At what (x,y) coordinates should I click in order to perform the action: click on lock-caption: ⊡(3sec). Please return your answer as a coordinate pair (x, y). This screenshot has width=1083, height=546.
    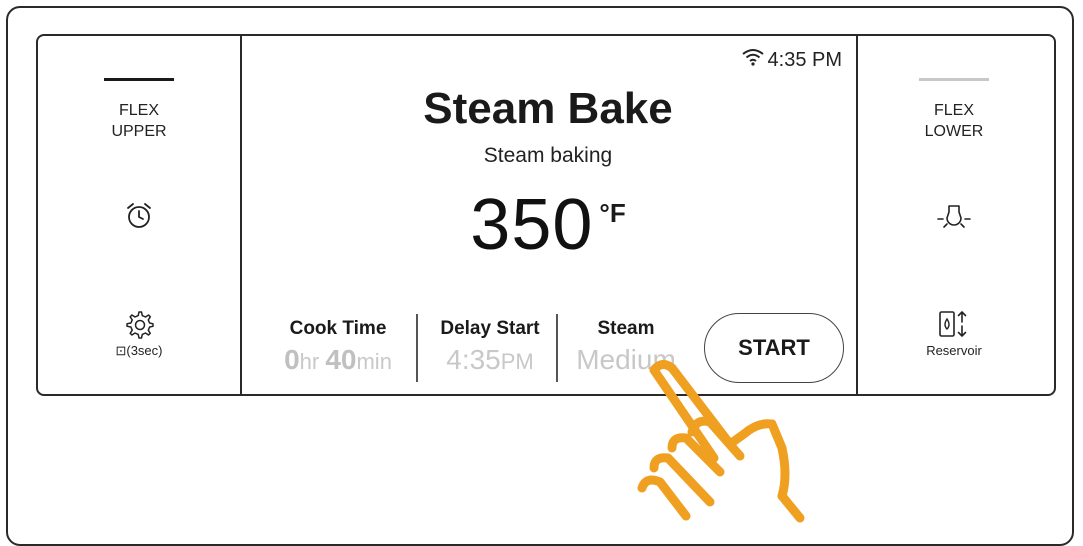
    Looking at the image, I should click on (139, 350).